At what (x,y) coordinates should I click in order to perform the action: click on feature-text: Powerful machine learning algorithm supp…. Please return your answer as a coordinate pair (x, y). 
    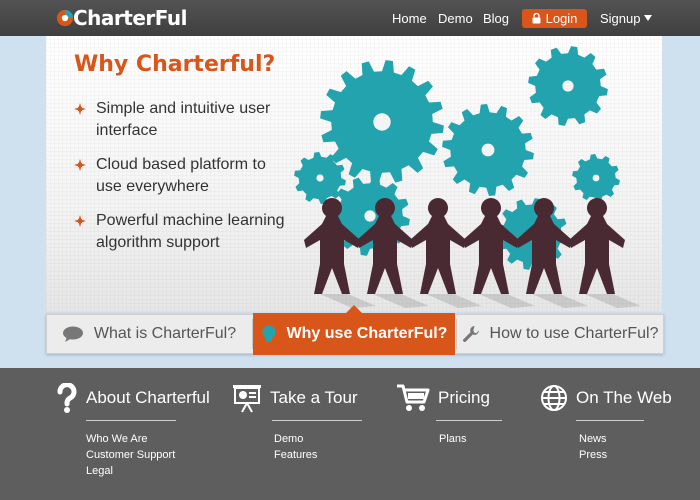
    Looking at the image, I should click on (190, 231).